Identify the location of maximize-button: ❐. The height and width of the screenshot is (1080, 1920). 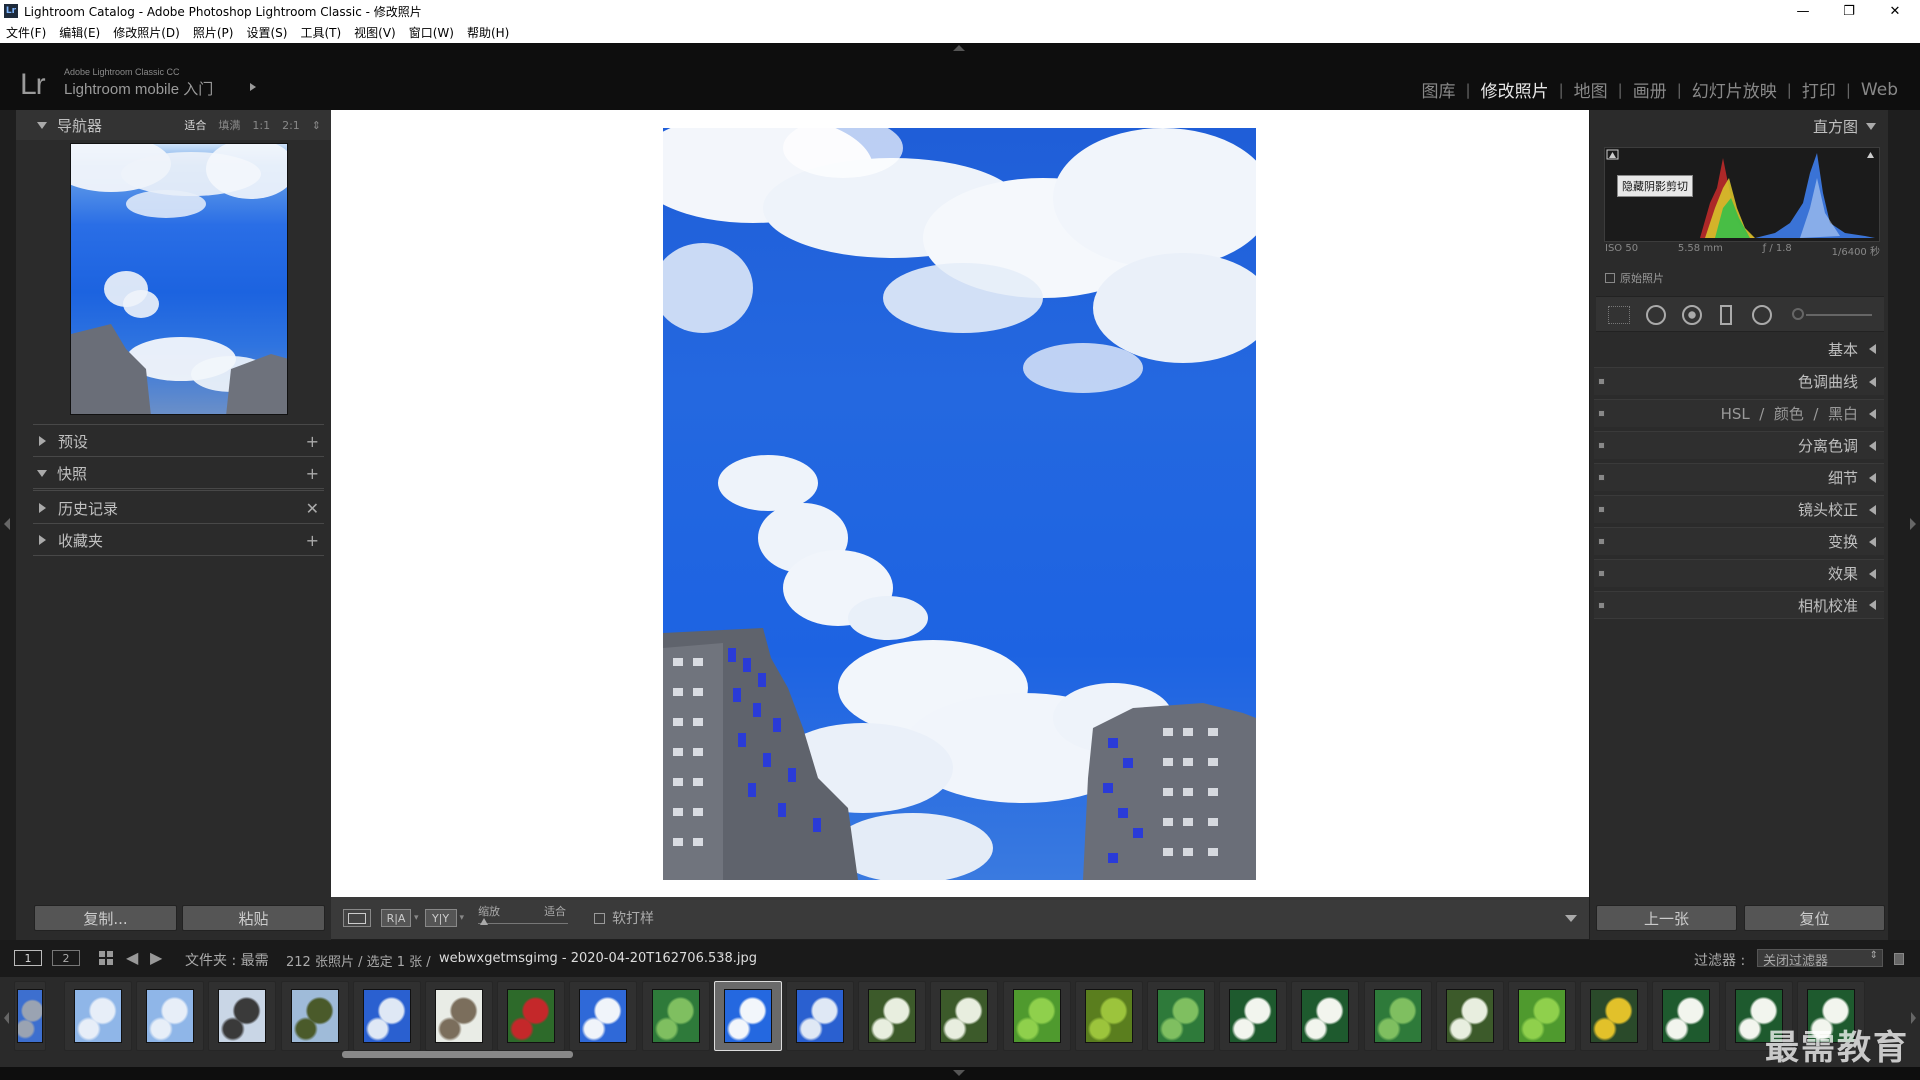
(1849, 11).